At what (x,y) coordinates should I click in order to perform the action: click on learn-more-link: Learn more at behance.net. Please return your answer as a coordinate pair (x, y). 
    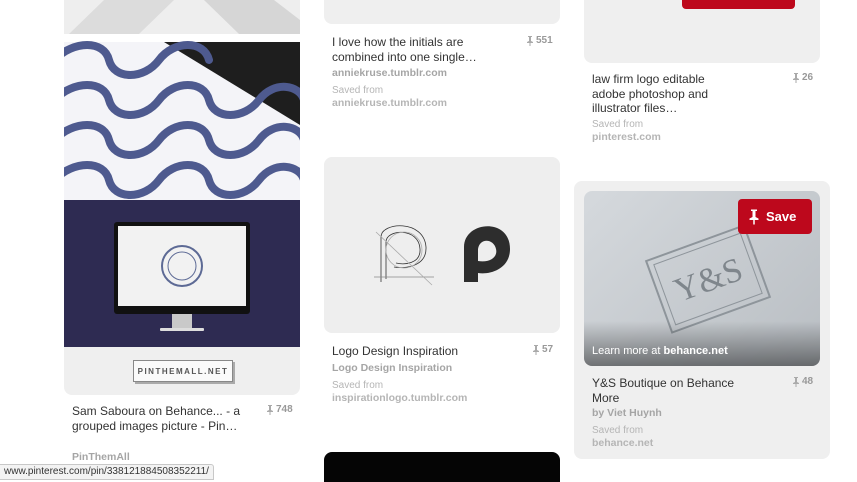
    Looking at the image, I should click on (660, 351).